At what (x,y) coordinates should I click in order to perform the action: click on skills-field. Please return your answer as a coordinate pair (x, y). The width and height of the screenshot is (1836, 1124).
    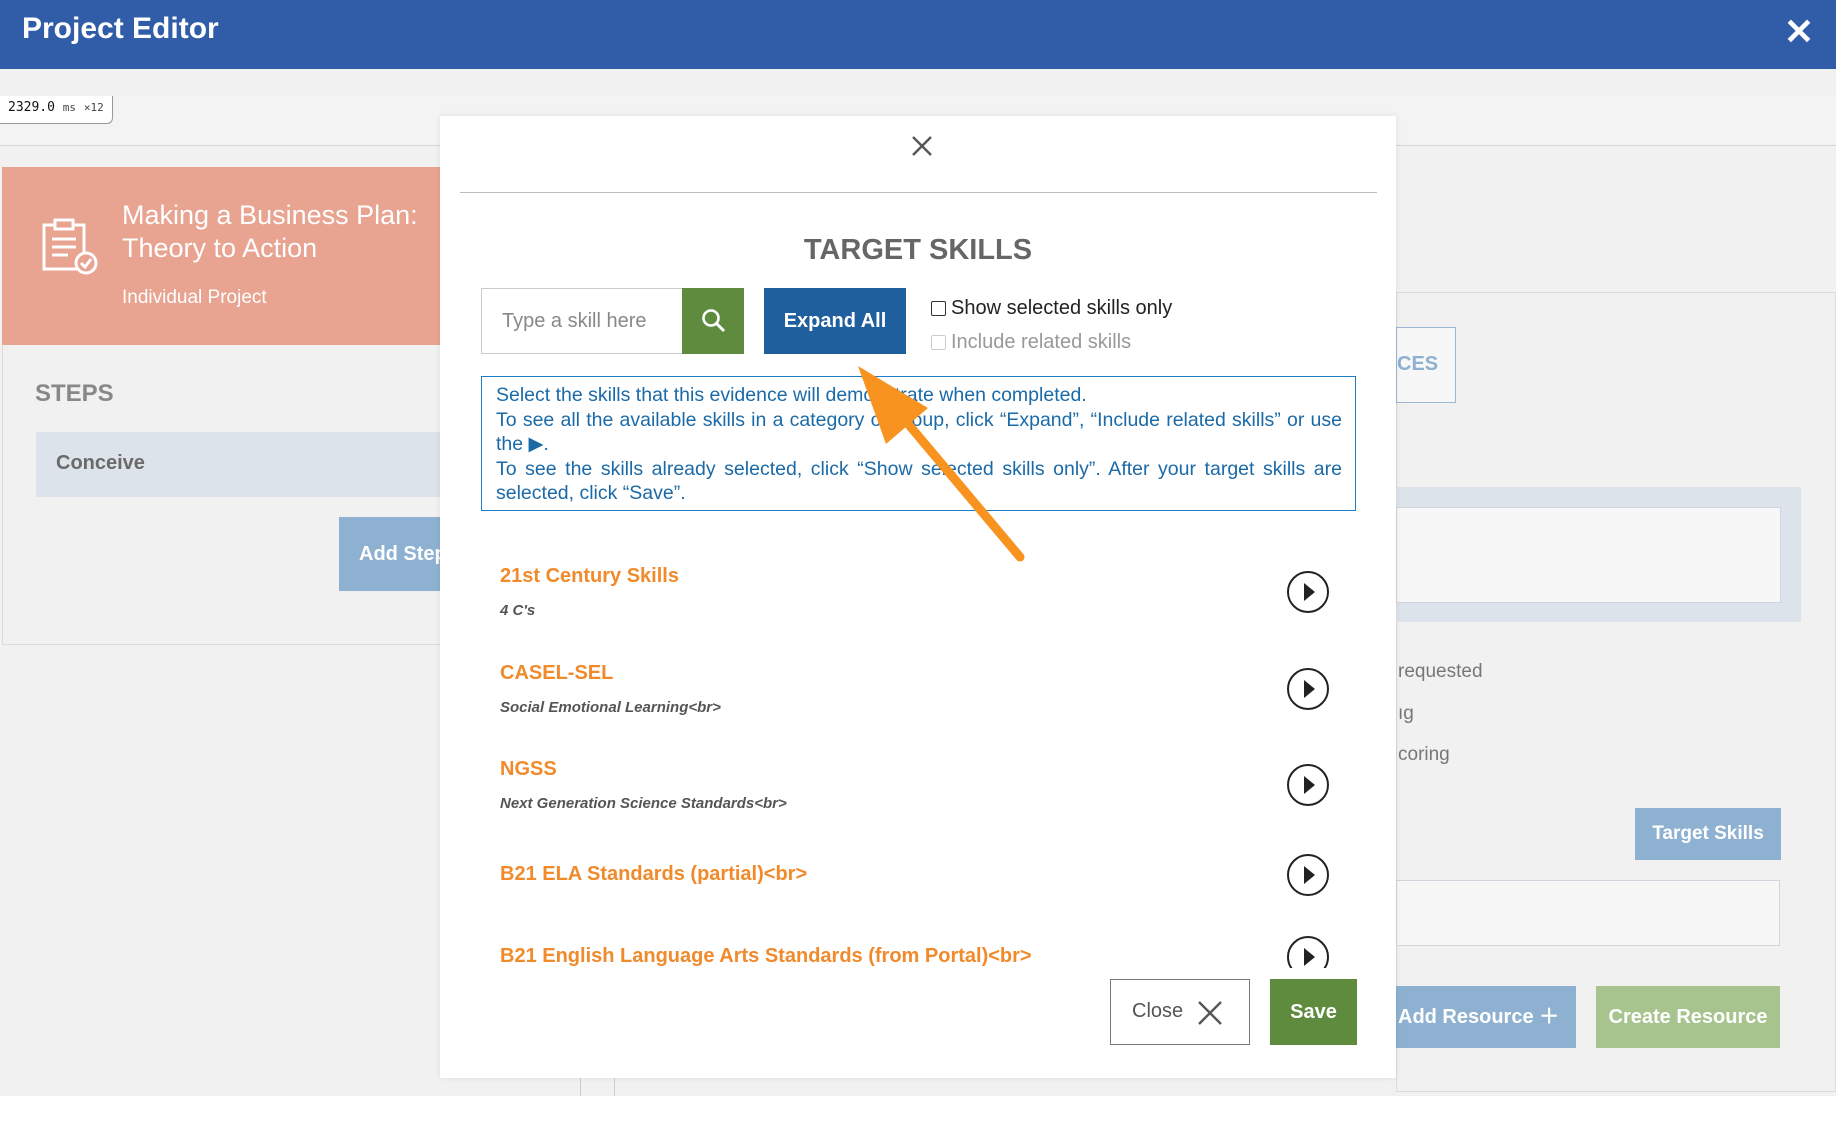
    Looking at the image, I should click on (1588, 913).